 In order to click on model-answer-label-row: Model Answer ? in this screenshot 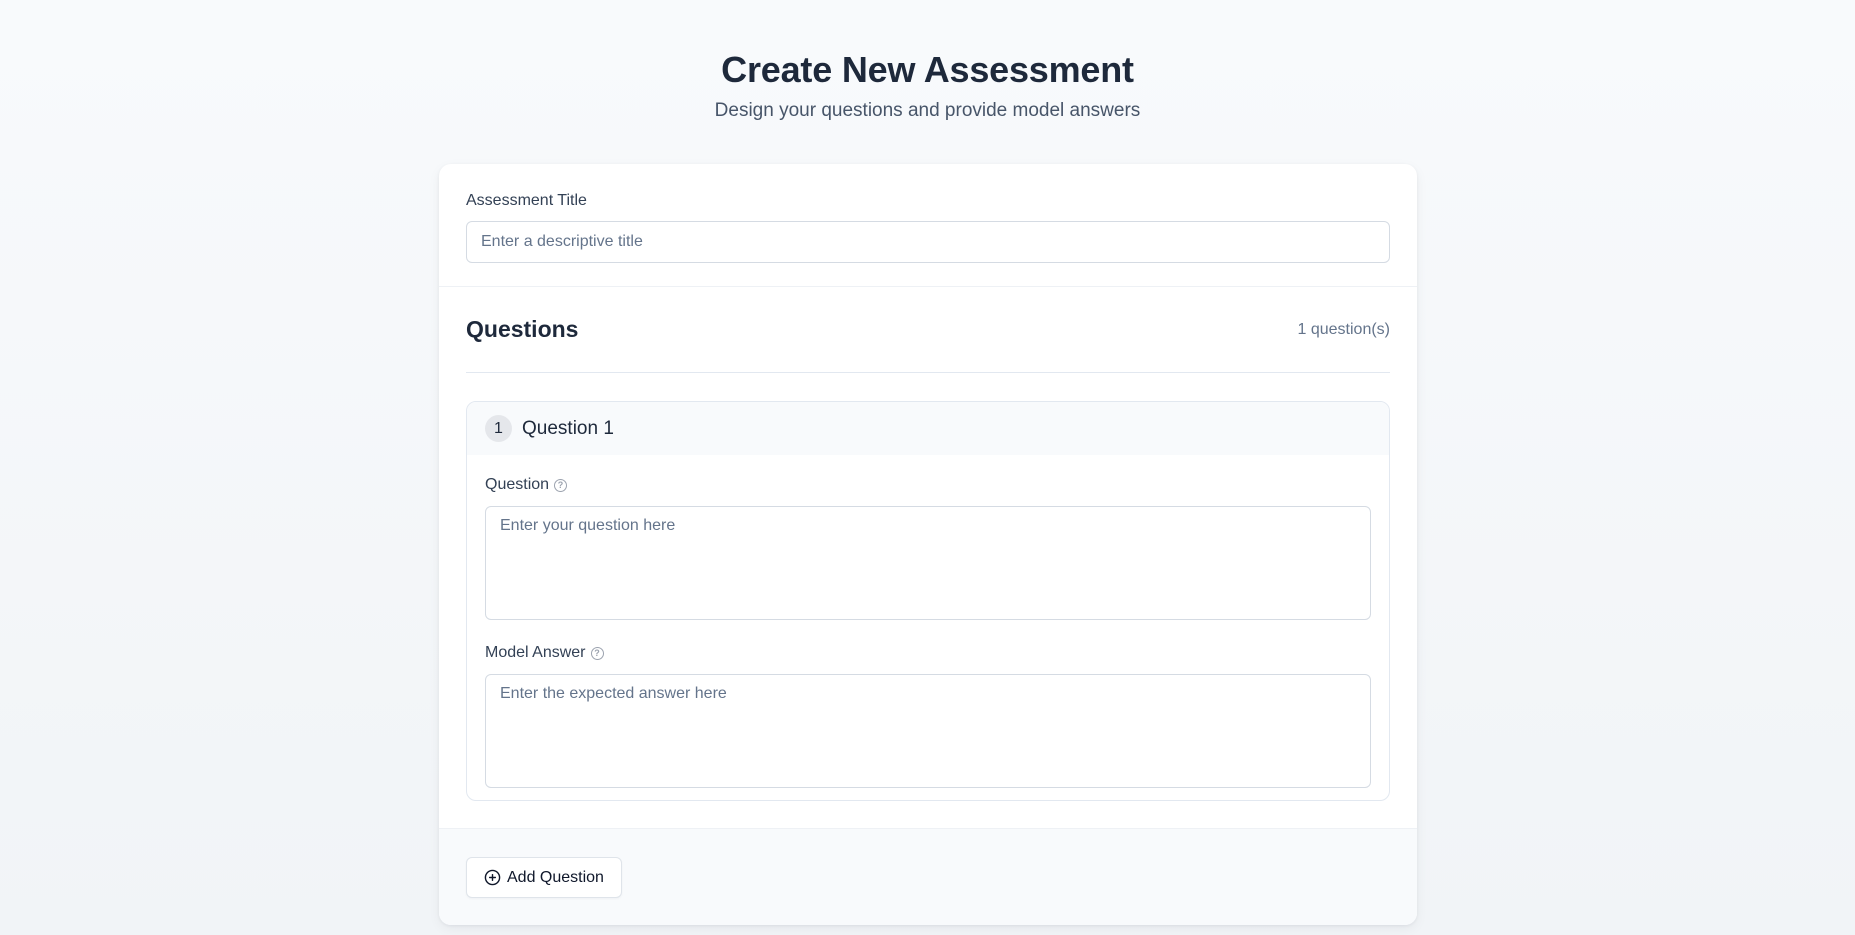, I will do `click(928, 653)`.